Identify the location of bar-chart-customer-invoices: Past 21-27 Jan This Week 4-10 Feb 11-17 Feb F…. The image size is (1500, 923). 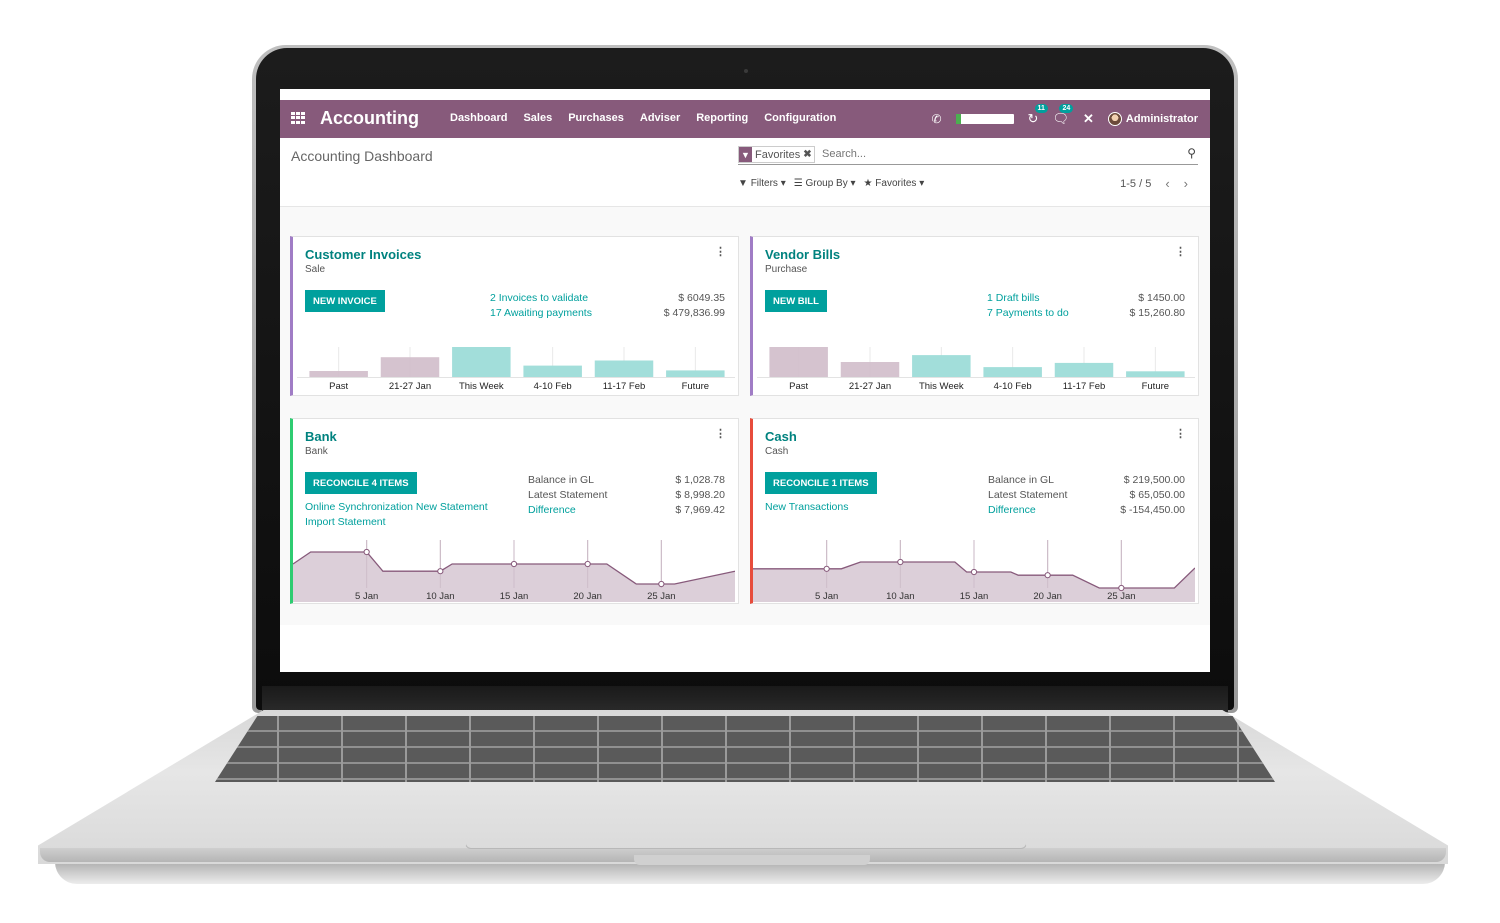
(516, 369).